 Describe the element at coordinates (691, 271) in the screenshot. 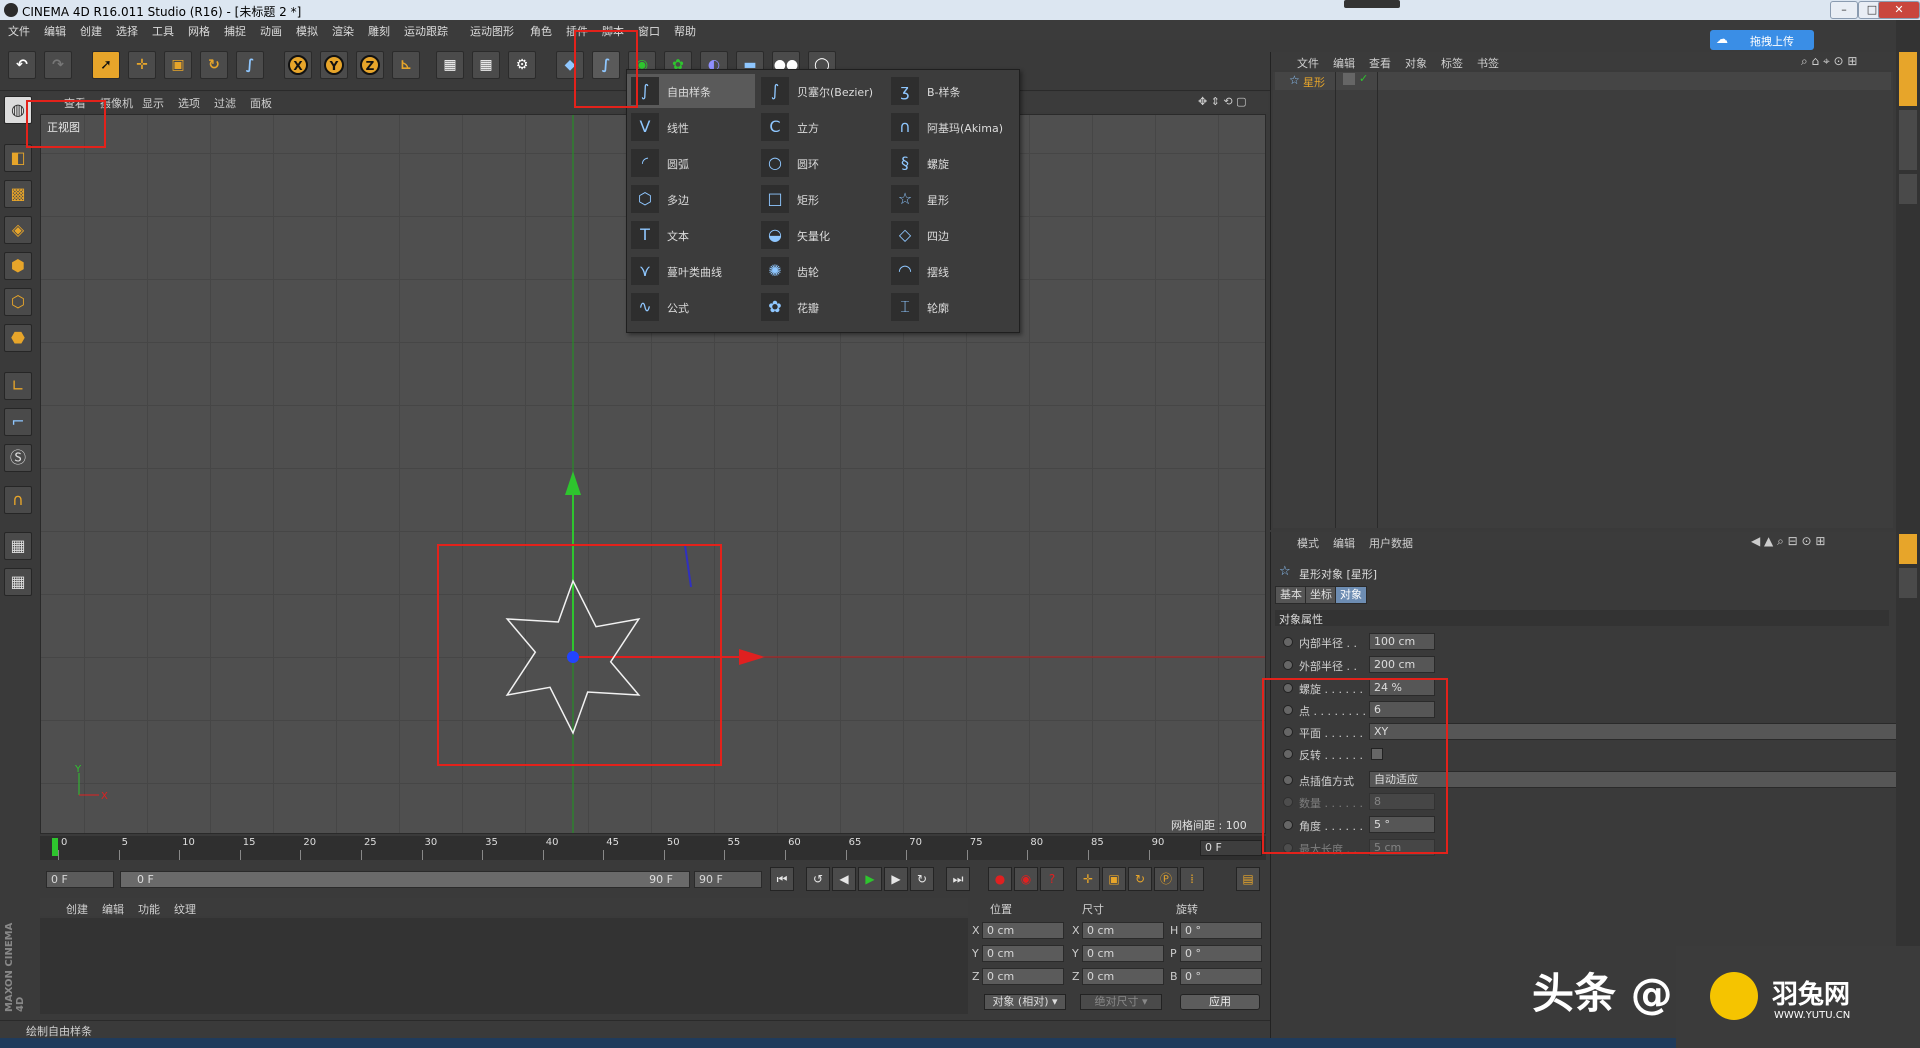

I see `spline-menu-item: ⋎ 蔓叶类曲线` at that location.